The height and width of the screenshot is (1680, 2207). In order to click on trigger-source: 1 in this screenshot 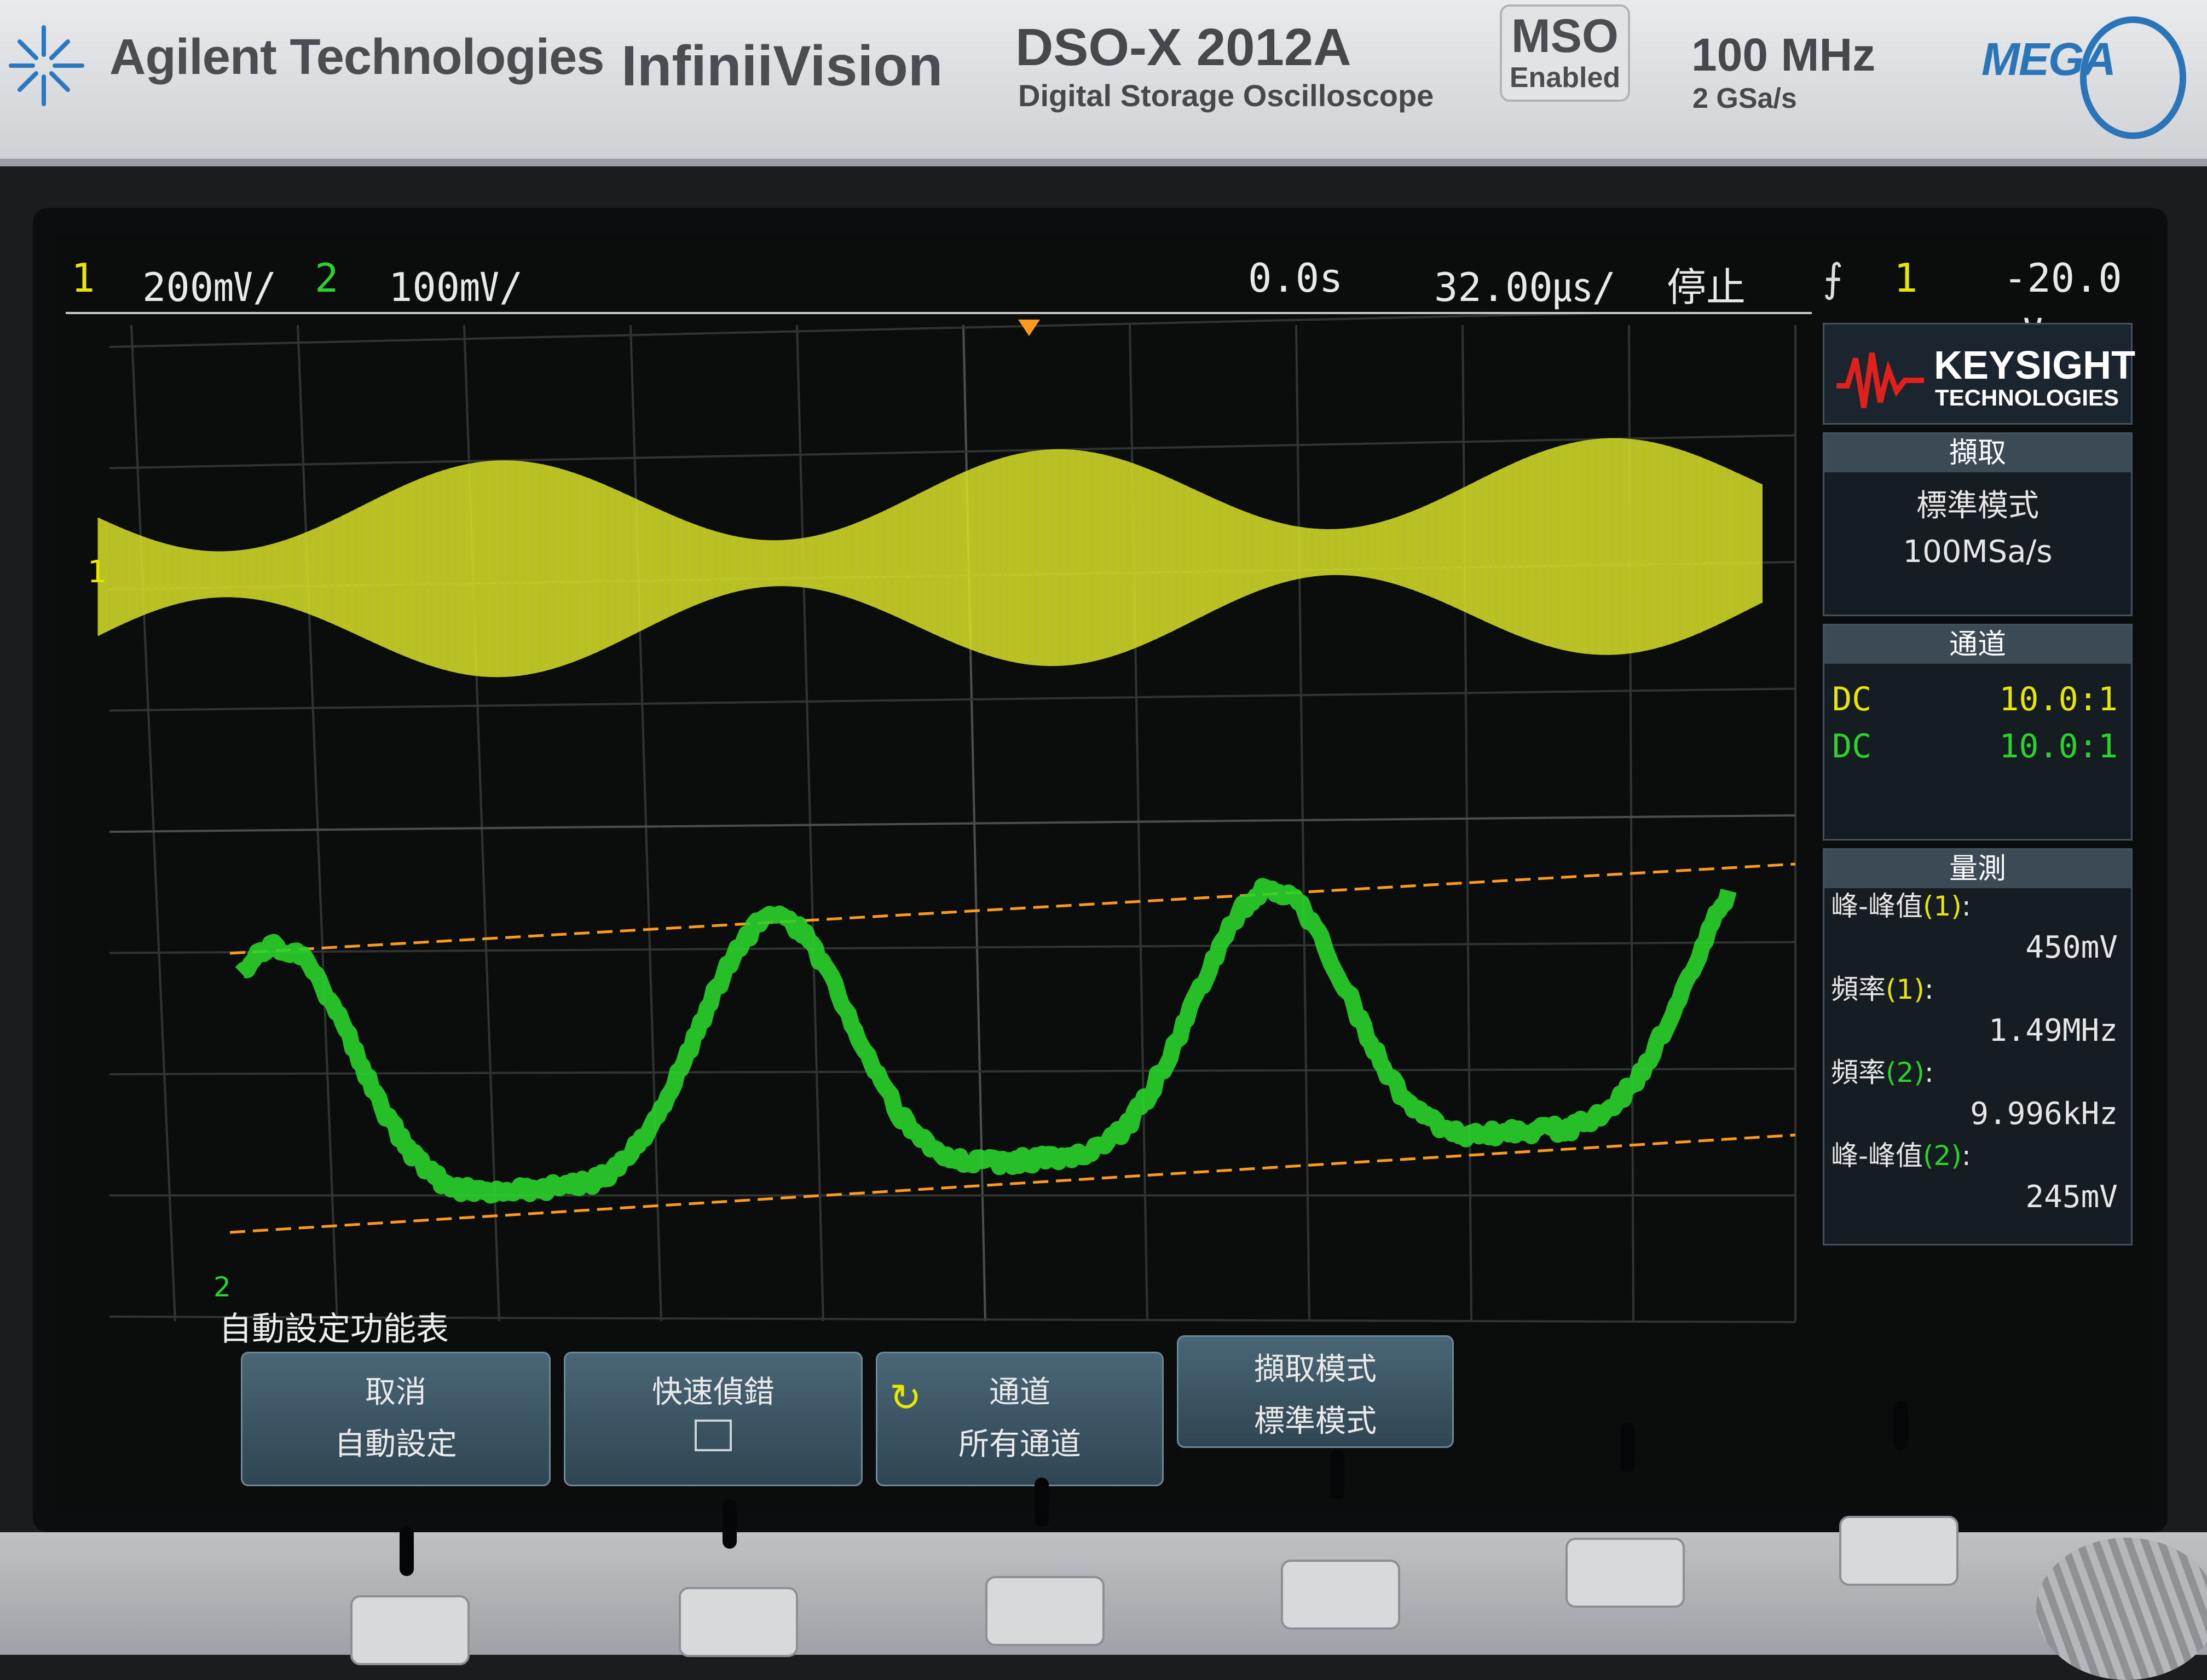, I will do `click(1905, 278)`.